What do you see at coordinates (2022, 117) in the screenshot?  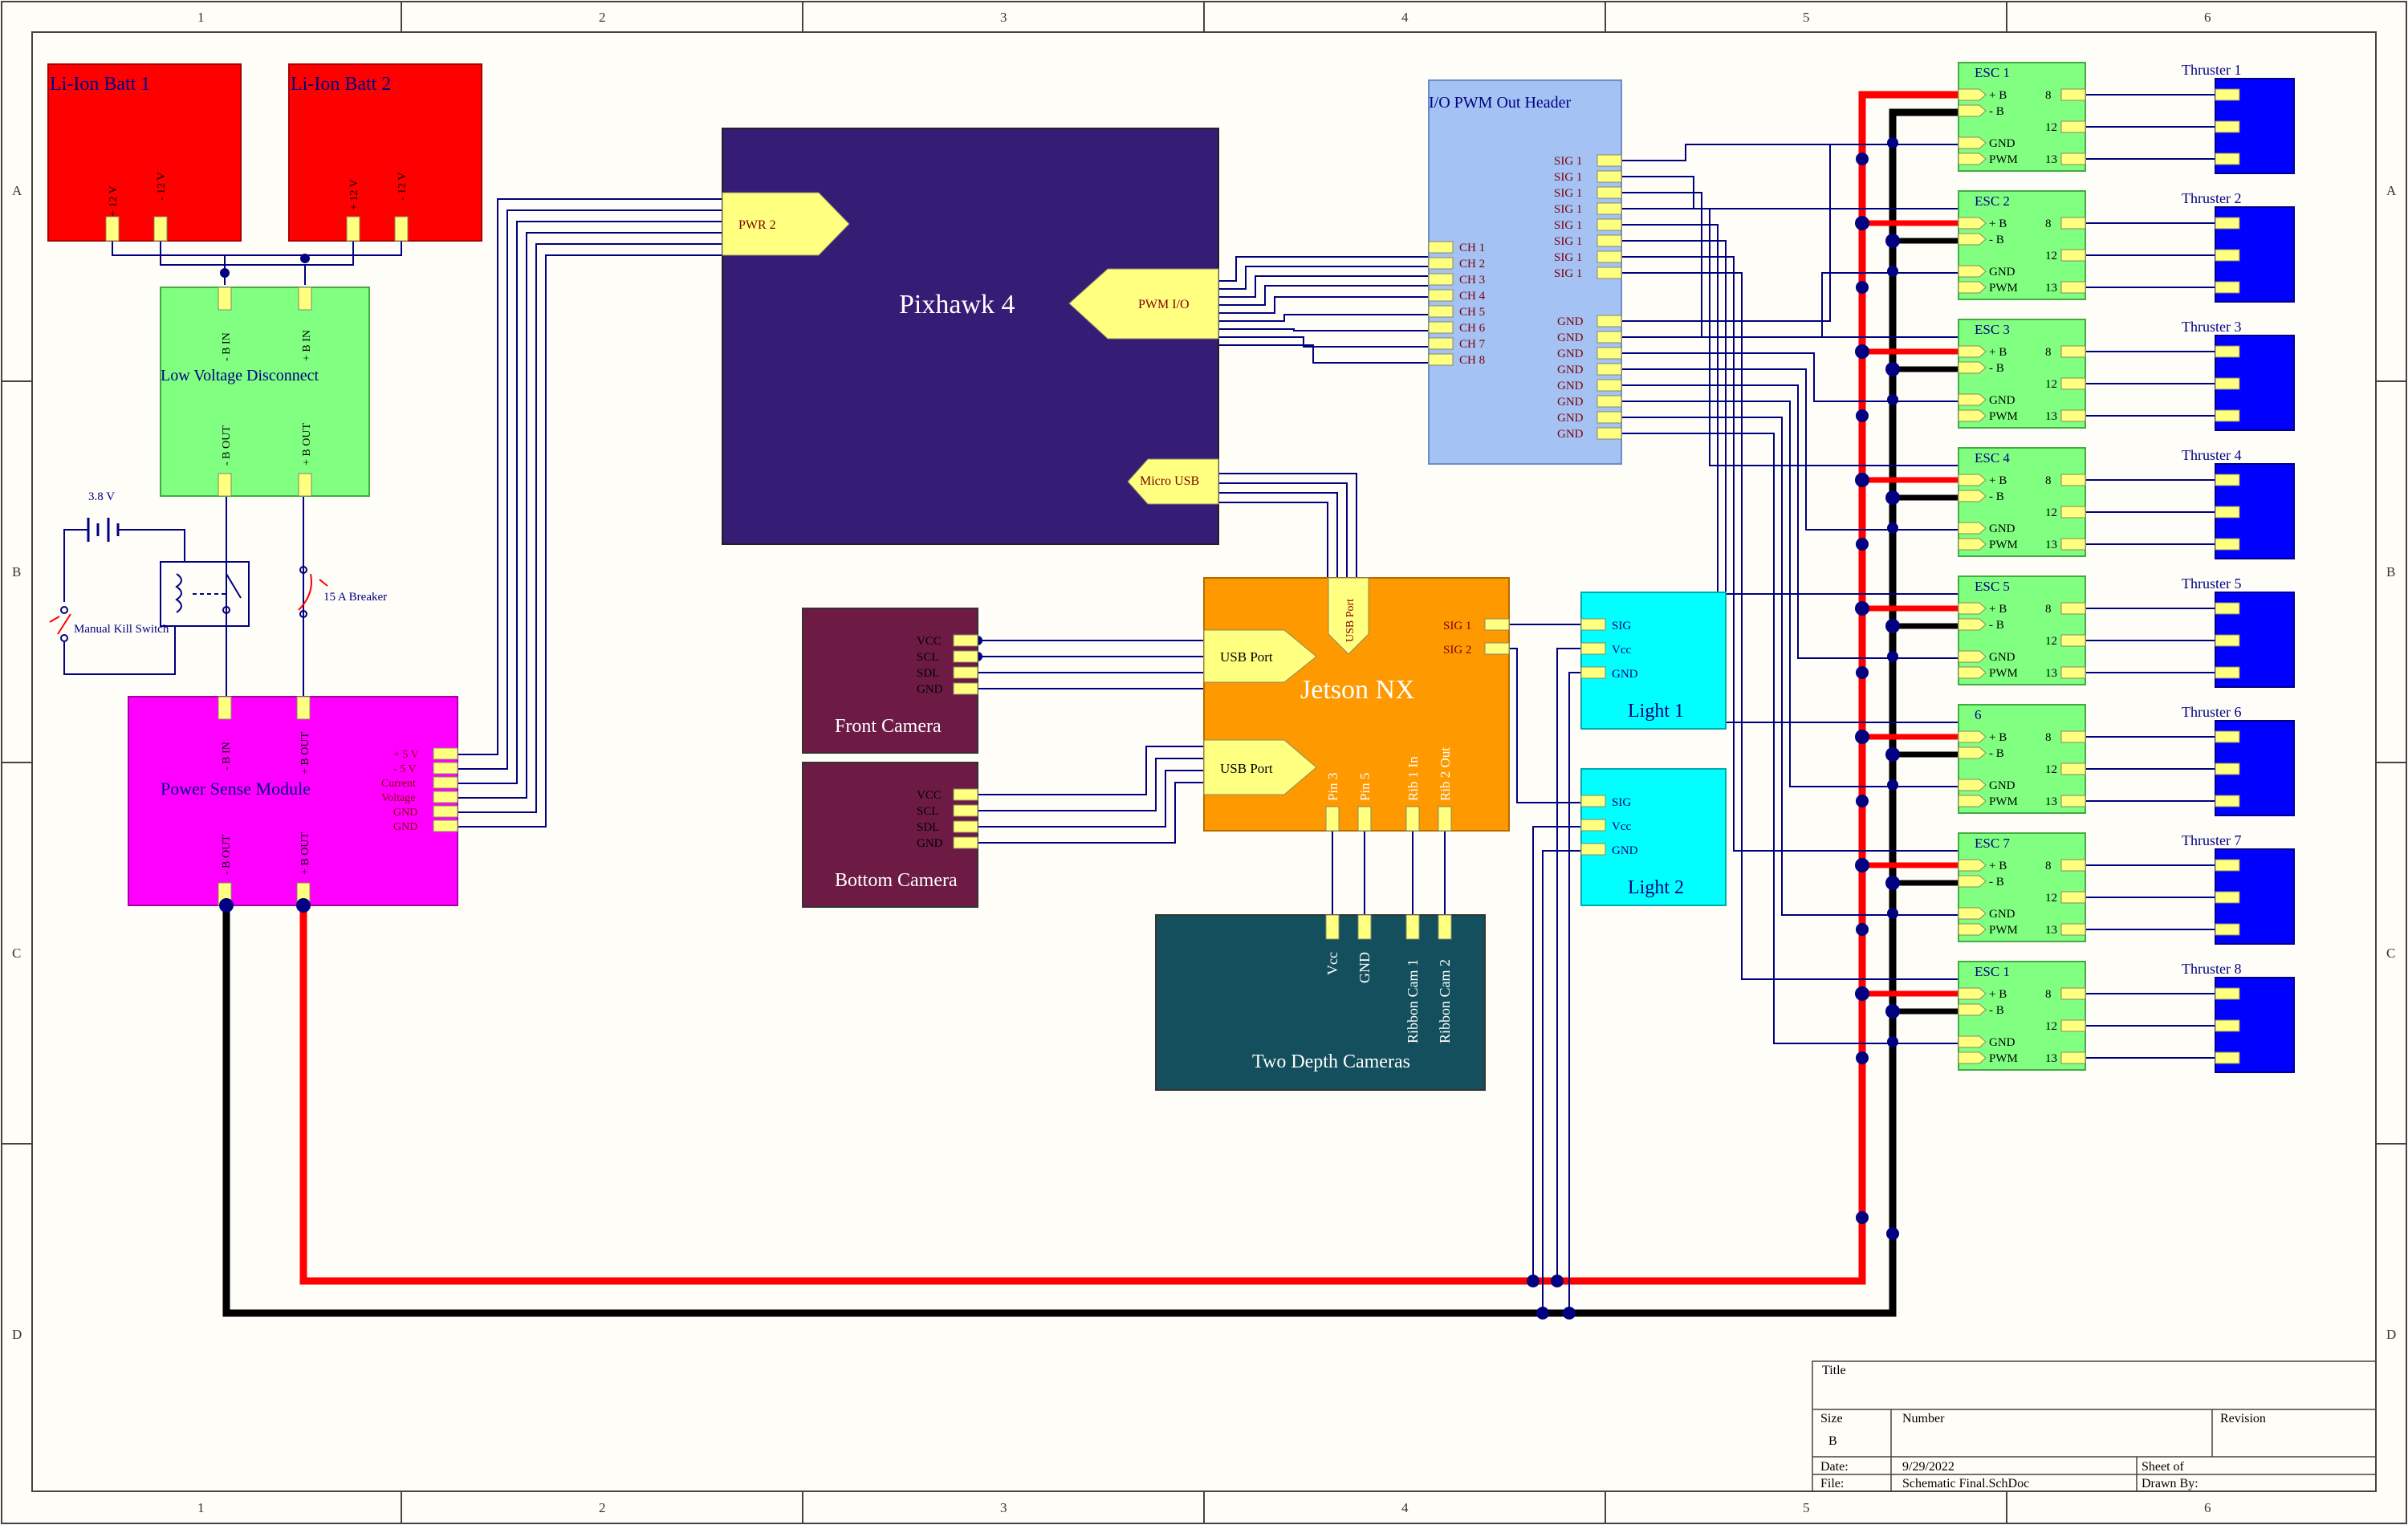 I see `esc-1: ESC 1 + B - B GND PWM 8 12 13` at bounding box center [2022, 117].